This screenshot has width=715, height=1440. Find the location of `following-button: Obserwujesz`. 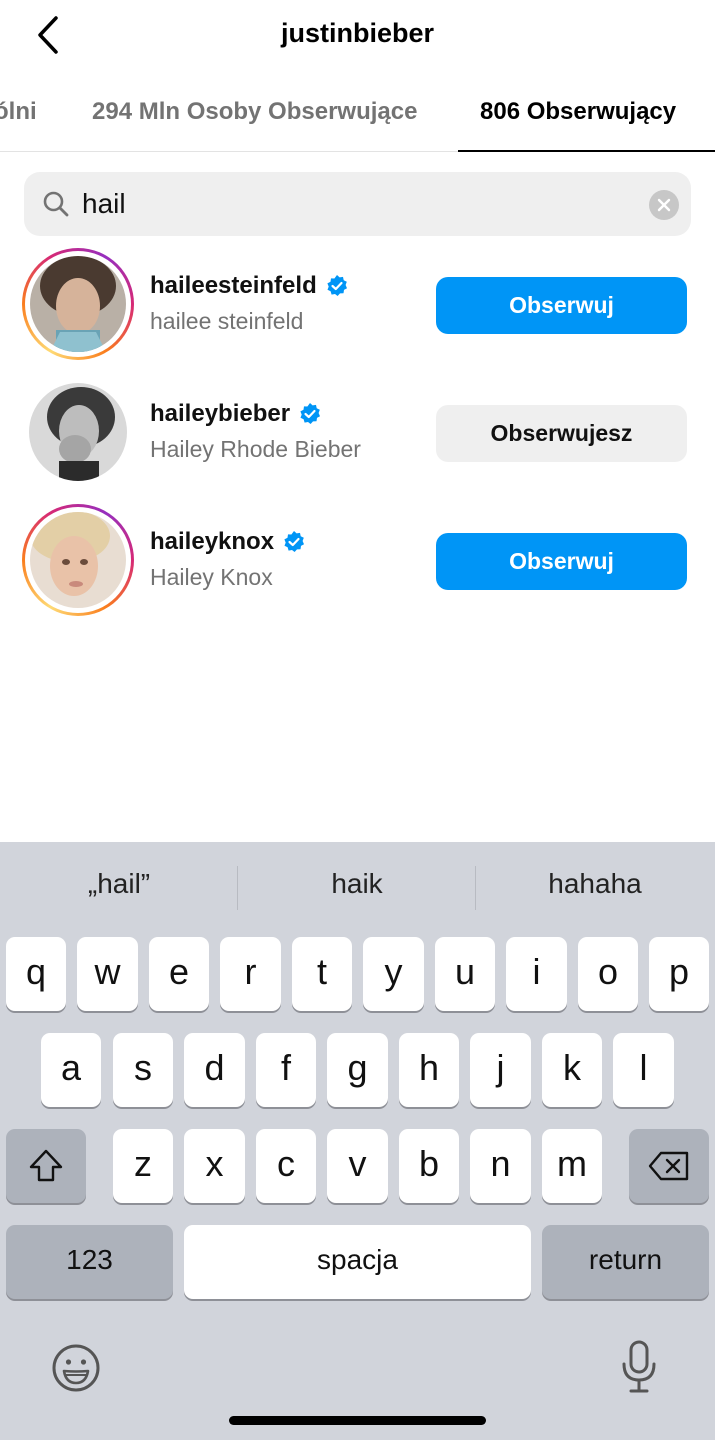

following-button: Obserwujesz is located at coordinates (561, 433).